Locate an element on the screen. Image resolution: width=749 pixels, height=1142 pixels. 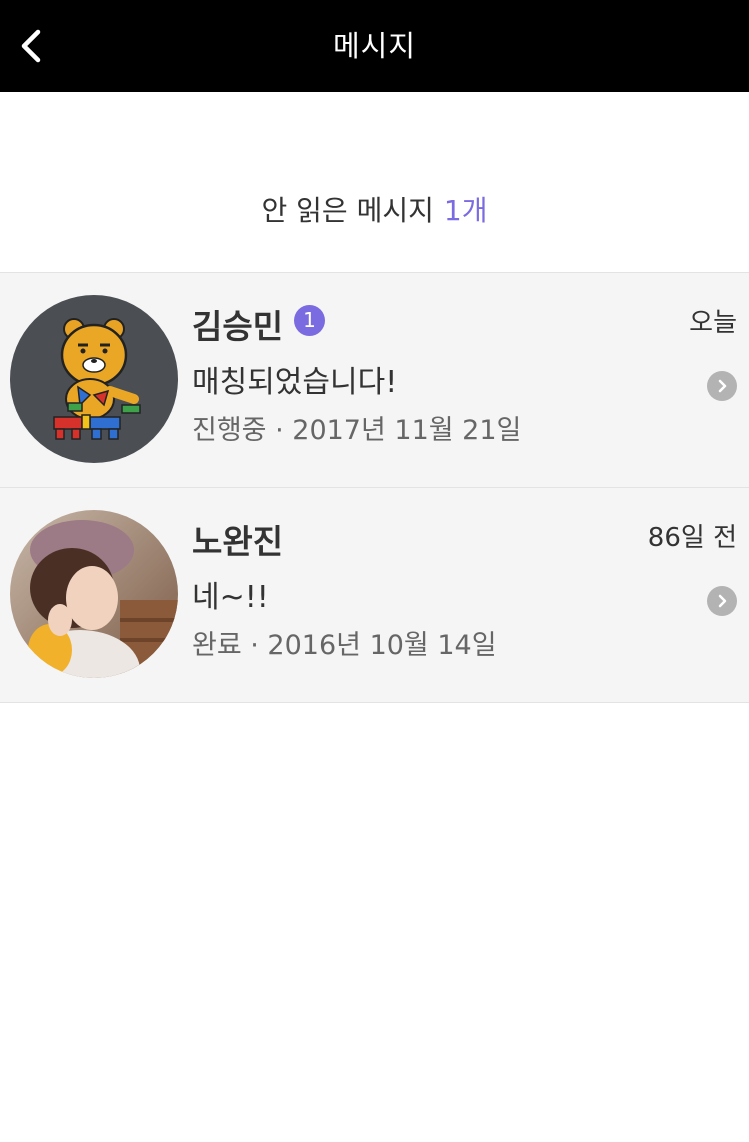
page-title: 메시지 is located at coordinates (374, 46).